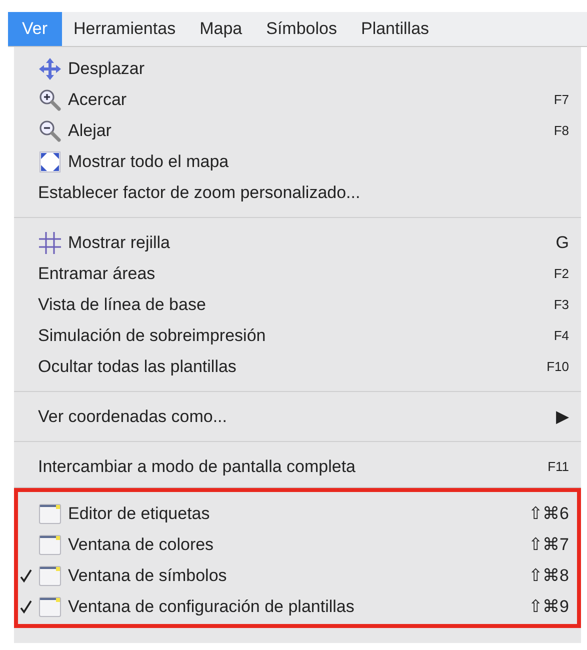  I want to click on shortcut-label: ▶, so click(562, 416).